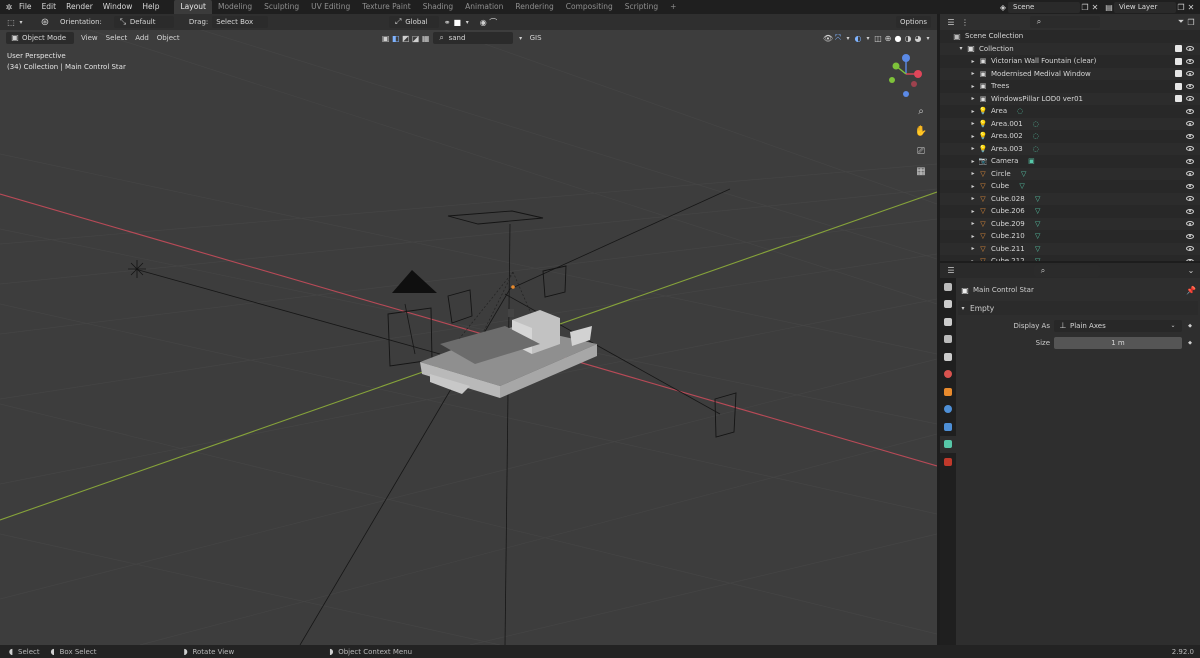  I want to click on filter-icon-1: ▣, so click(386, 38).